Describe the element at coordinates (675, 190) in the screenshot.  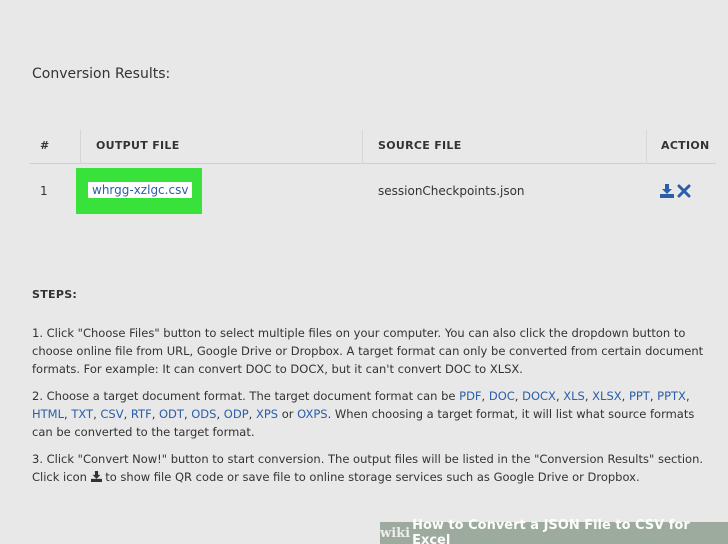
I see `action-icons` at that location.